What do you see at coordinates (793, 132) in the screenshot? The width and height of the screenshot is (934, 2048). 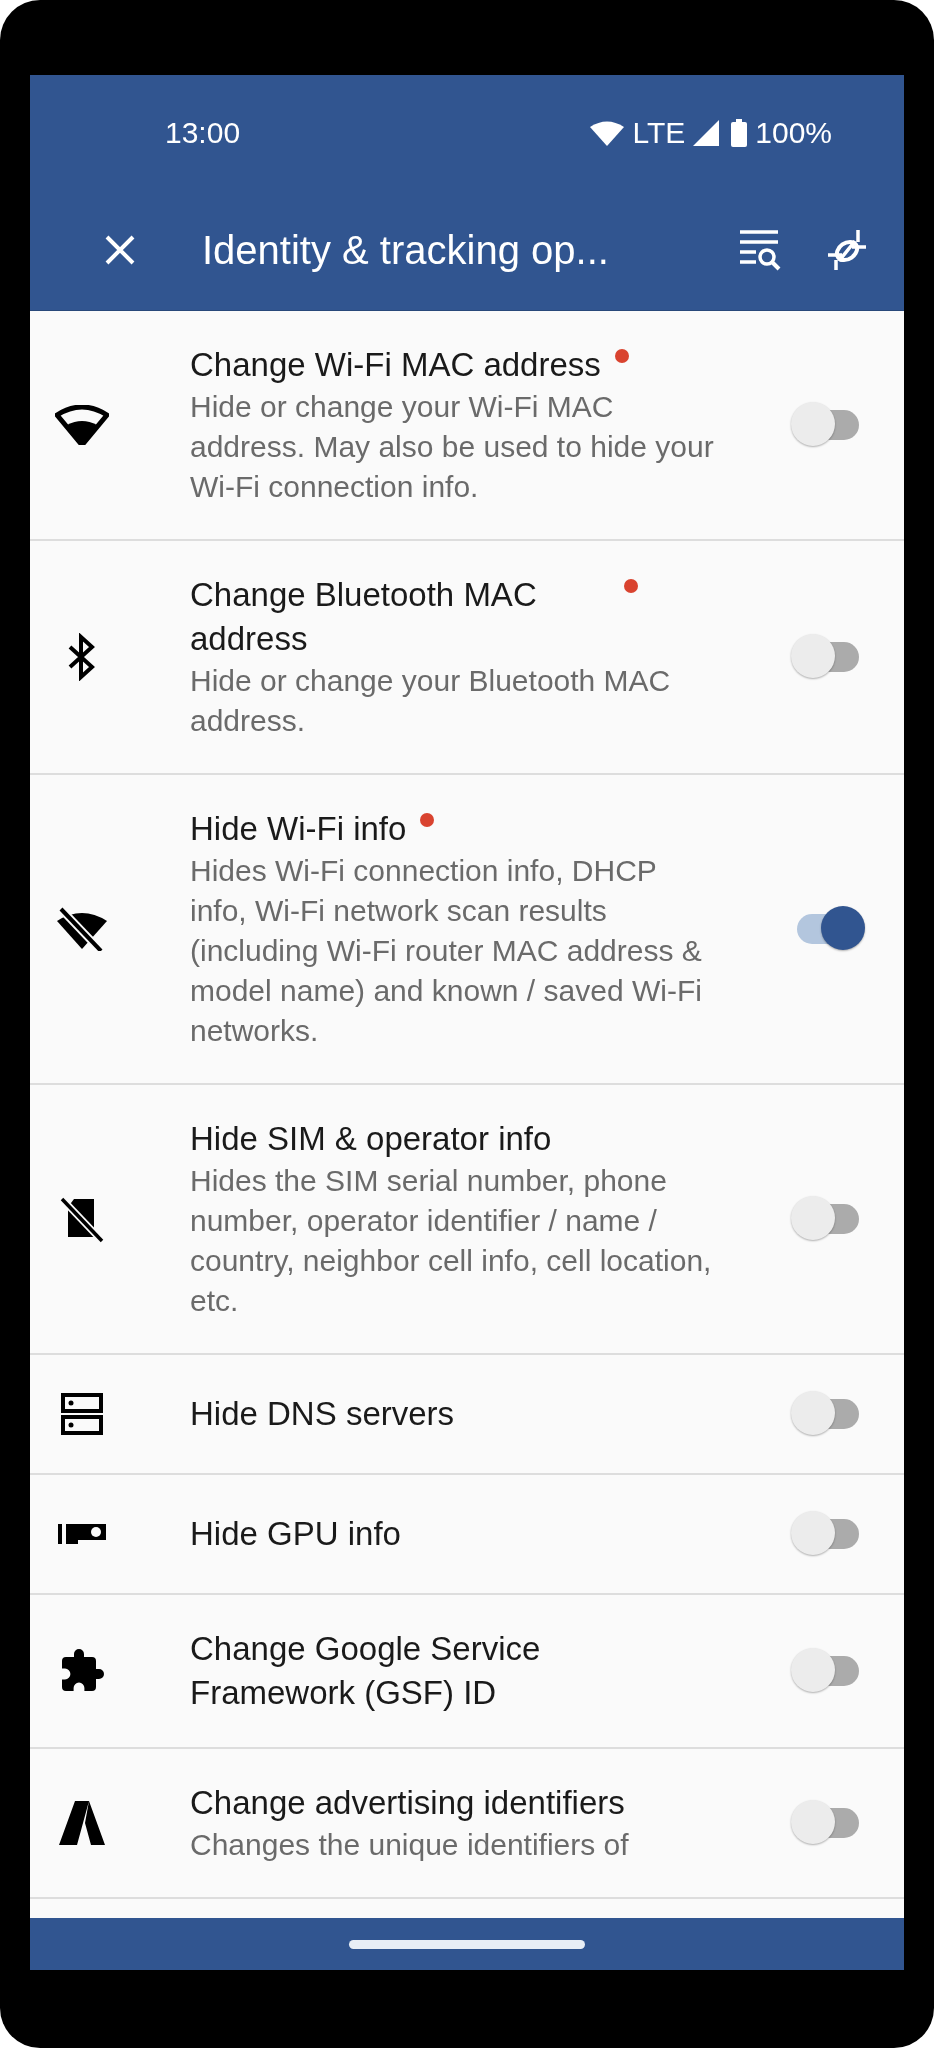 I see `battery-level: 100%` at bounding box center [793, 132].